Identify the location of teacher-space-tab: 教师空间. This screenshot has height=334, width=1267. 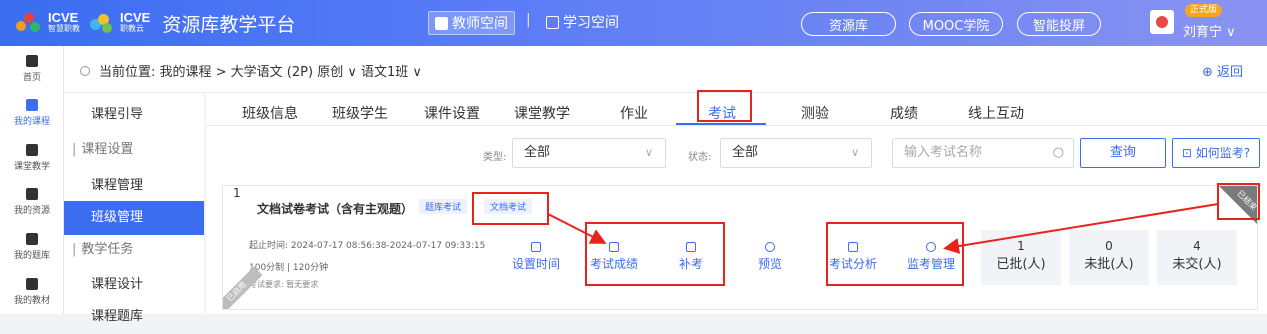
(471, 23).